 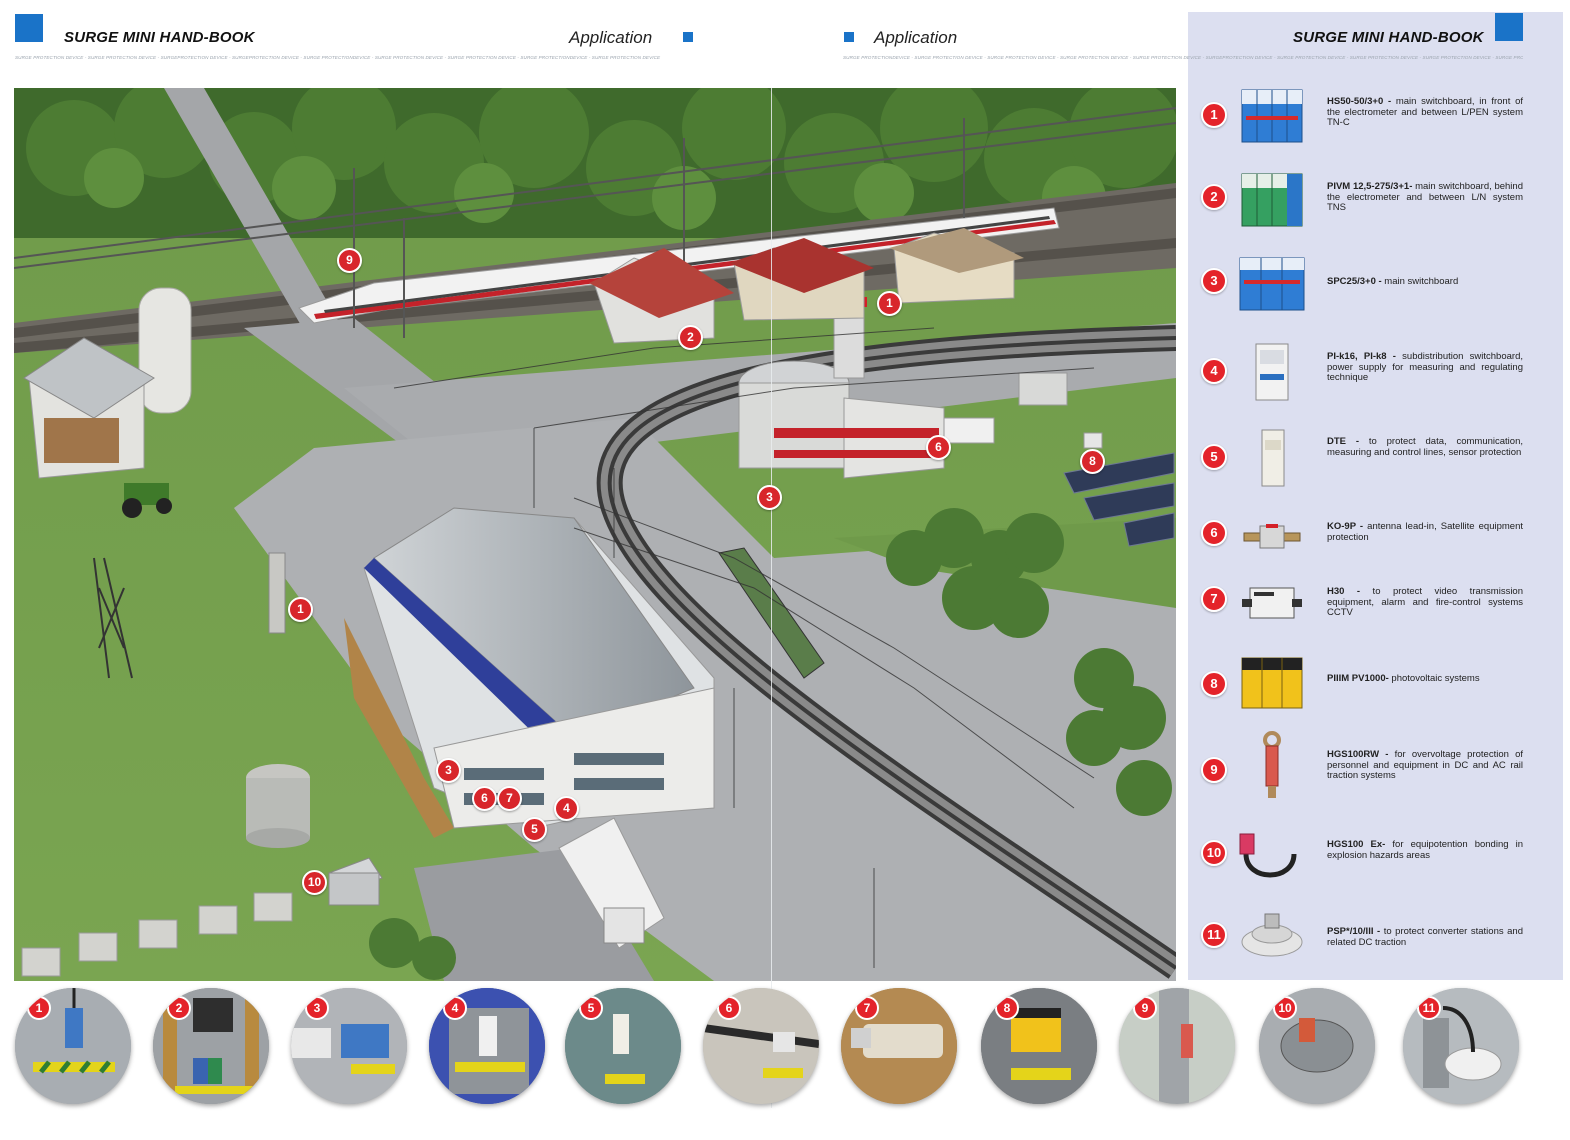 What do you see at coordinates (1214, 281) in the screenshot?
I see `product-badge-3: 3` at bounding box center [1214, 281].